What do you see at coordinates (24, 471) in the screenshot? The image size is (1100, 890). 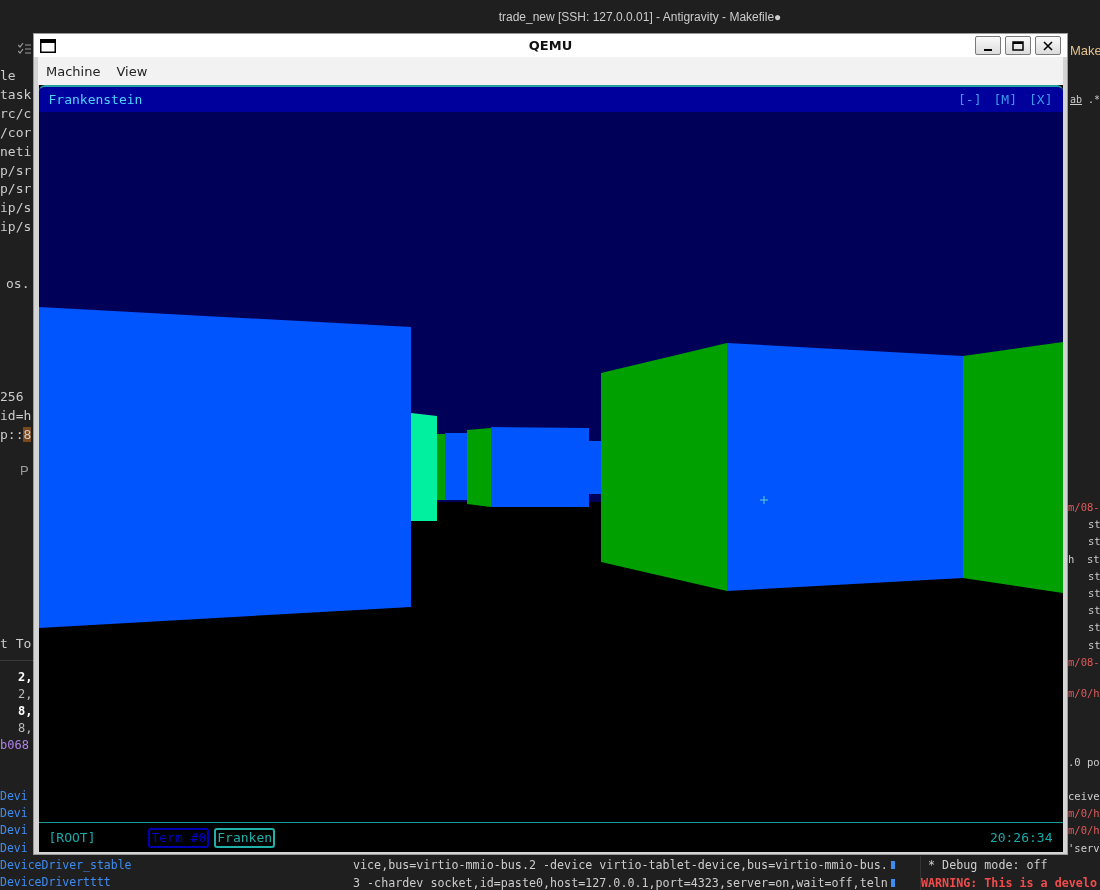 I see `panel-tab: P` at bounding box center [24, 471].